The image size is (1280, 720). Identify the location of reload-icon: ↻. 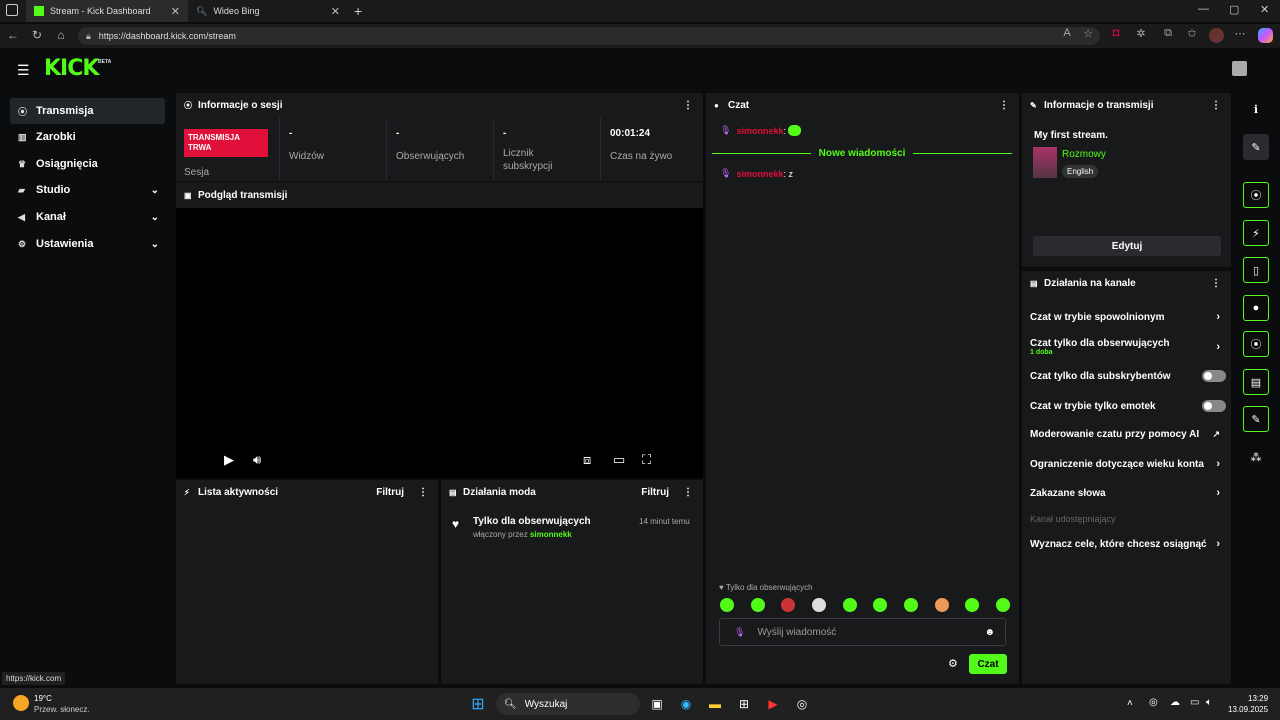
(37, 35).